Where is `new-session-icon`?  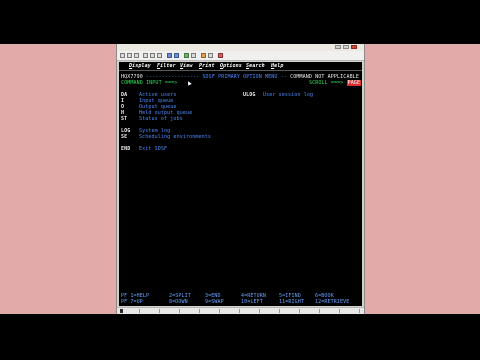
new-session-icon is located at coordinates (122, 55).